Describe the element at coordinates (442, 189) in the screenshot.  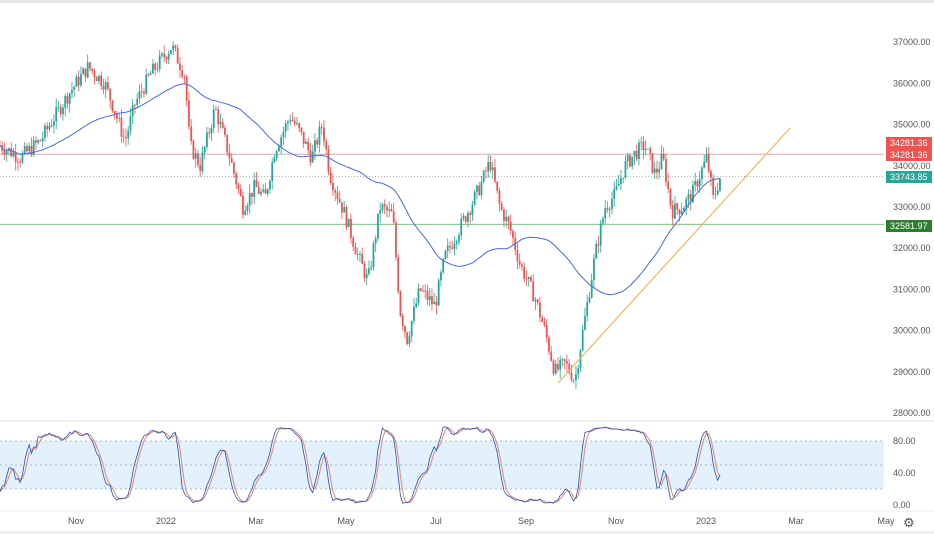
I see `price-levels` at that location.